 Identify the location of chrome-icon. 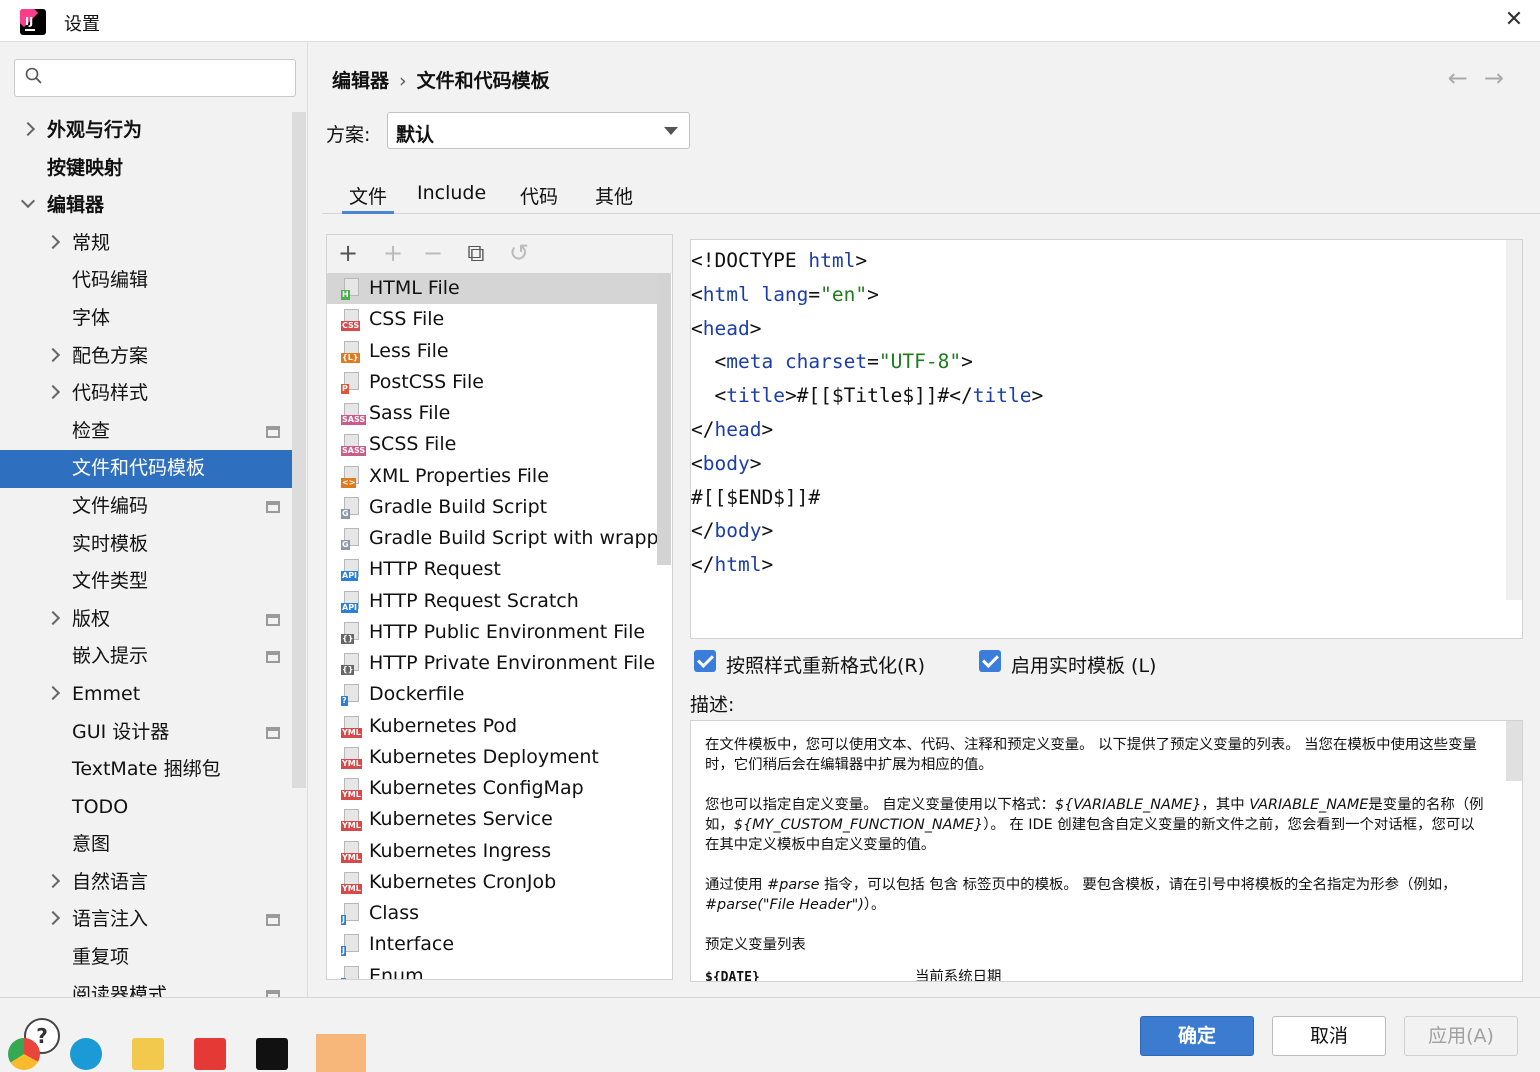
(24, 1054).